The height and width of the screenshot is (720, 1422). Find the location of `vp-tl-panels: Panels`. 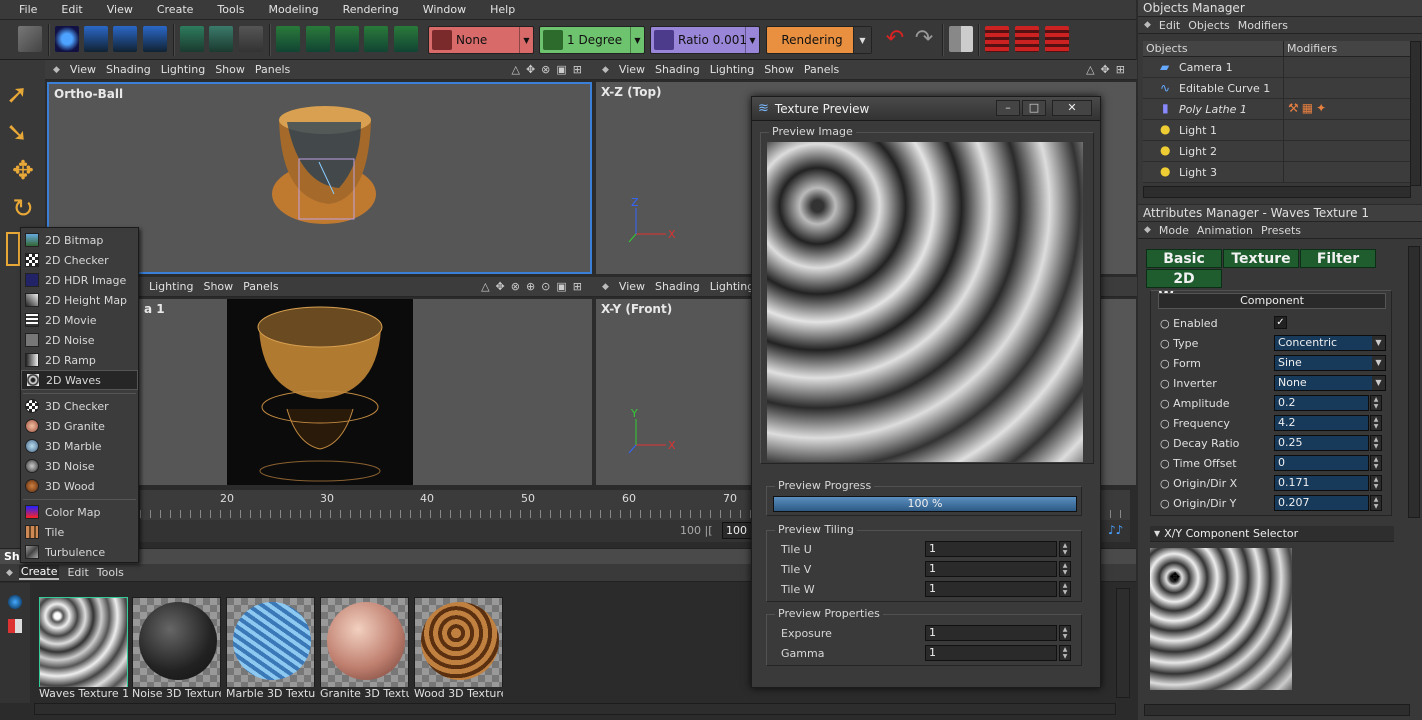

vp-tl-panels: Panels is located at coordinates (272, 69).